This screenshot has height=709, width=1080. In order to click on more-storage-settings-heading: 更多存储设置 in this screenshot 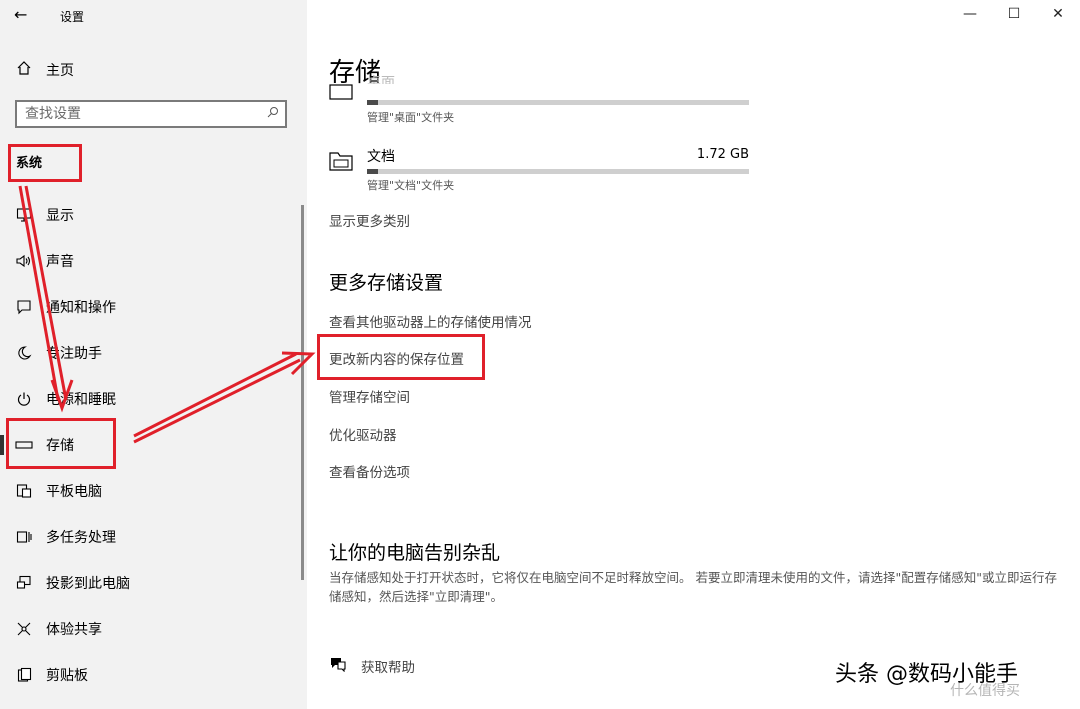, I will do `click(386, 283)`.